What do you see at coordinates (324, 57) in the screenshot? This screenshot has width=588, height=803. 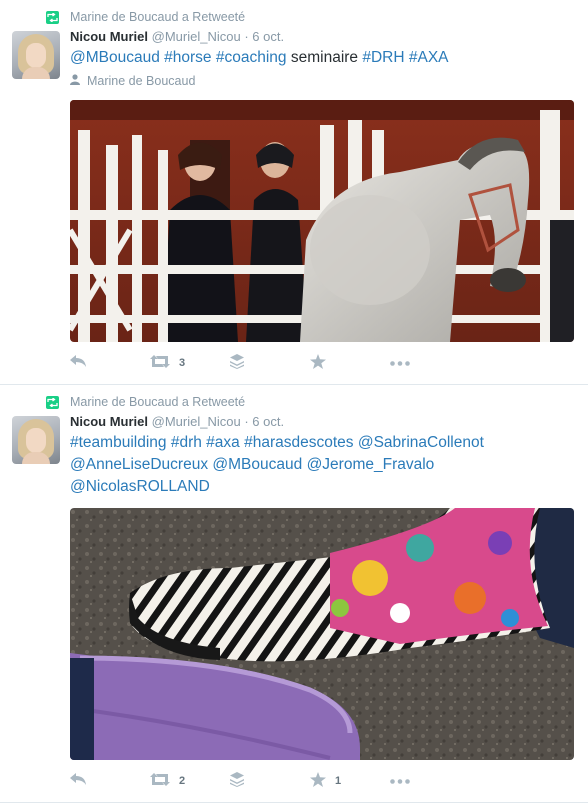 I see `tweet-text-fragment: seminaire` at bounding box center [324, 57].